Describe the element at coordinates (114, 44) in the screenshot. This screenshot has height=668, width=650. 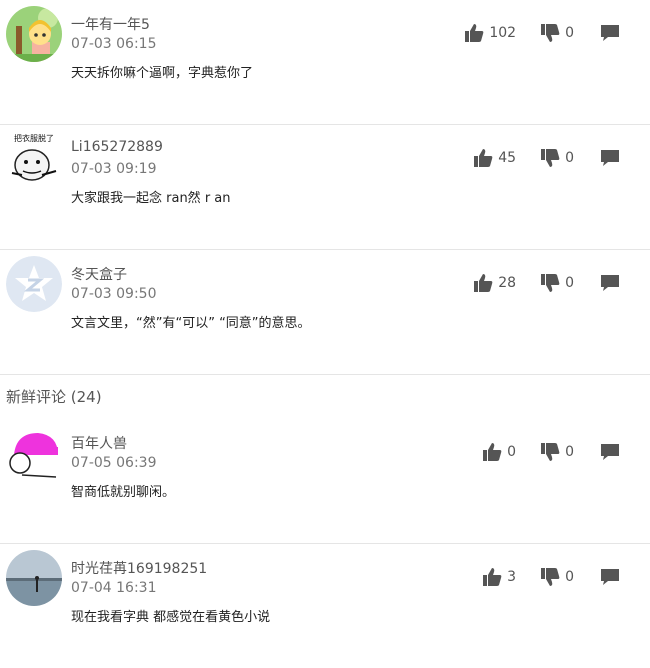
I see `timestamp: 07-03 06:15` at that location.